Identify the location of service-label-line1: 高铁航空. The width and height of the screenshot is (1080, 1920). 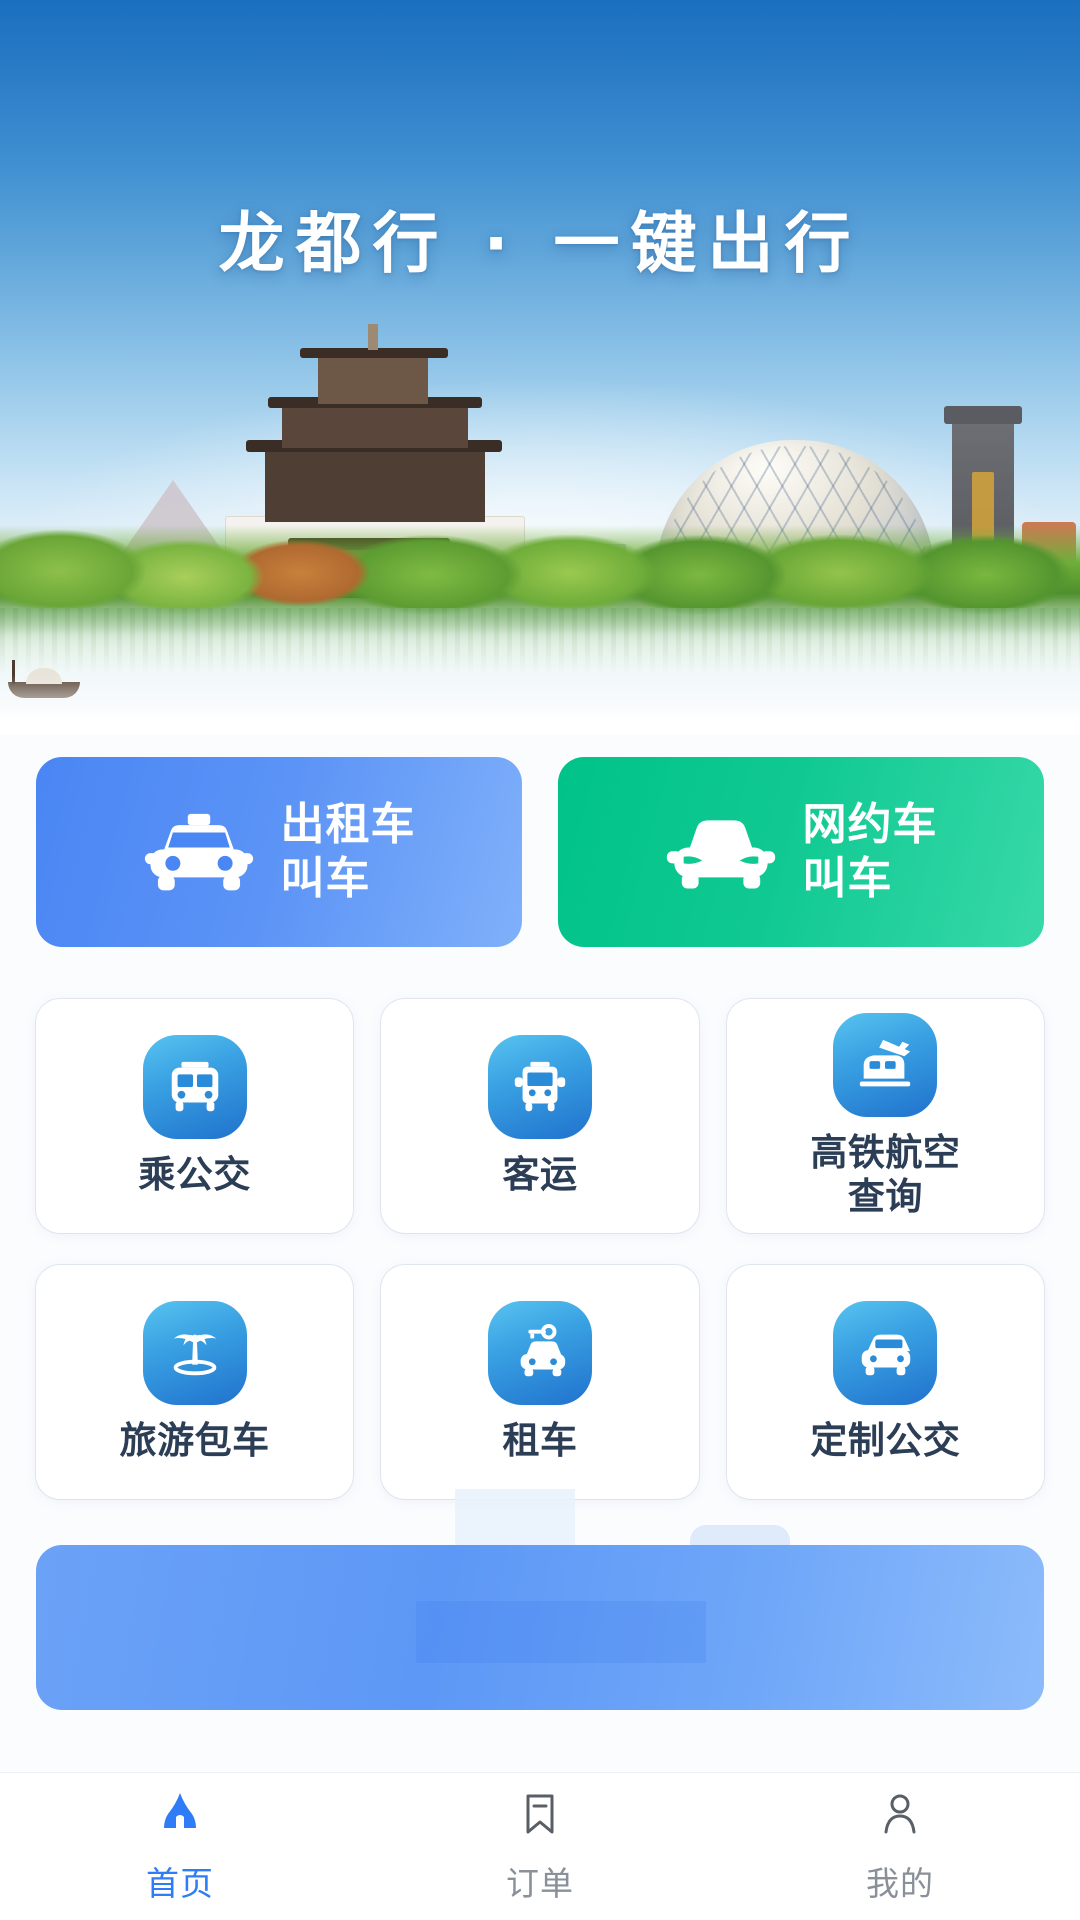
(885, 1153).